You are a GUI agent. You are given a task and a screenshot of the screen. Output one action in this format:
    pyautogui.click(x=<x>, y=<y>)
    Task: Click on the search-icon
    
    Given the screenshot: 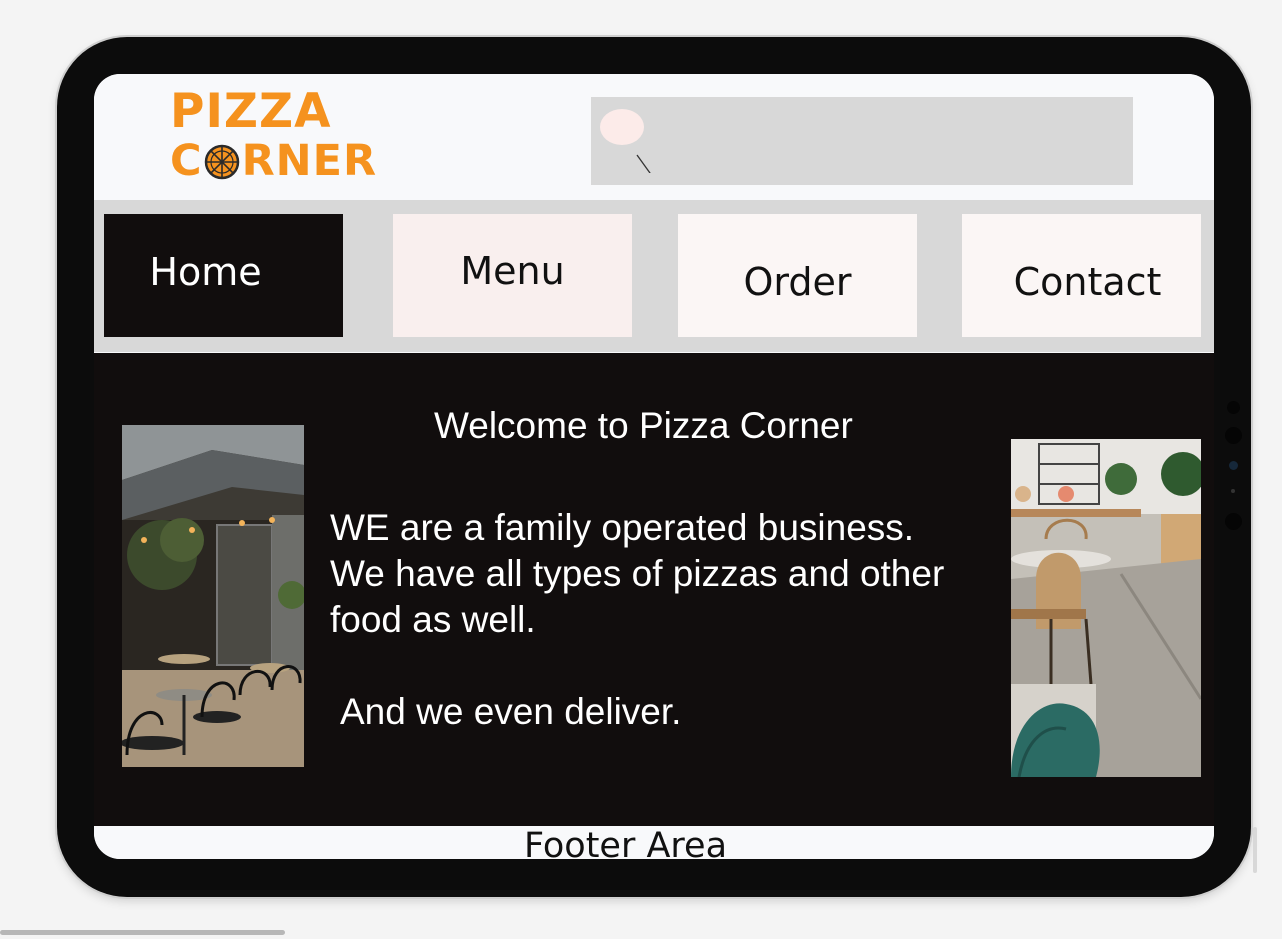 What is the action you would take?
    pyautogui.click(x=625, y=141)
    